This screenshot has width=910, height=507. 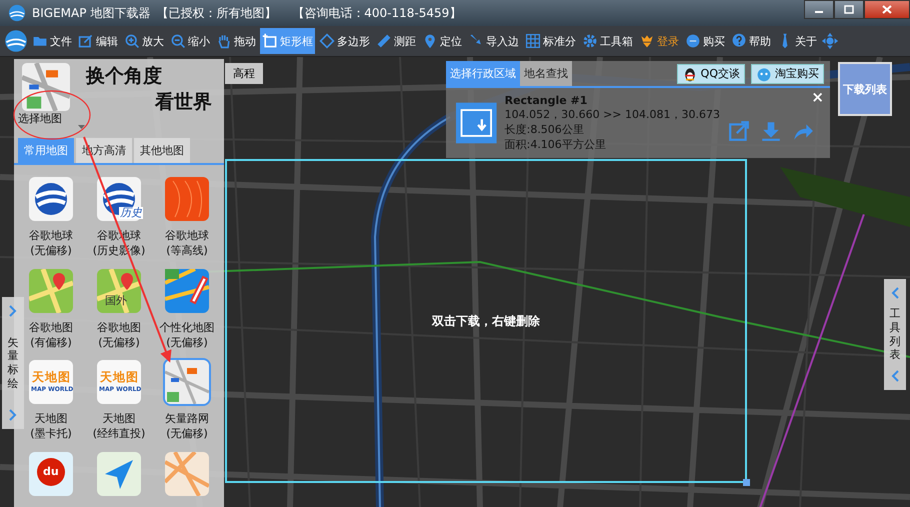 What do you see at coordinates (187, 244) in the screenshot?
I see `map-source-label: 谷歌地球 (等高线)` at bounding box center [187, 244].